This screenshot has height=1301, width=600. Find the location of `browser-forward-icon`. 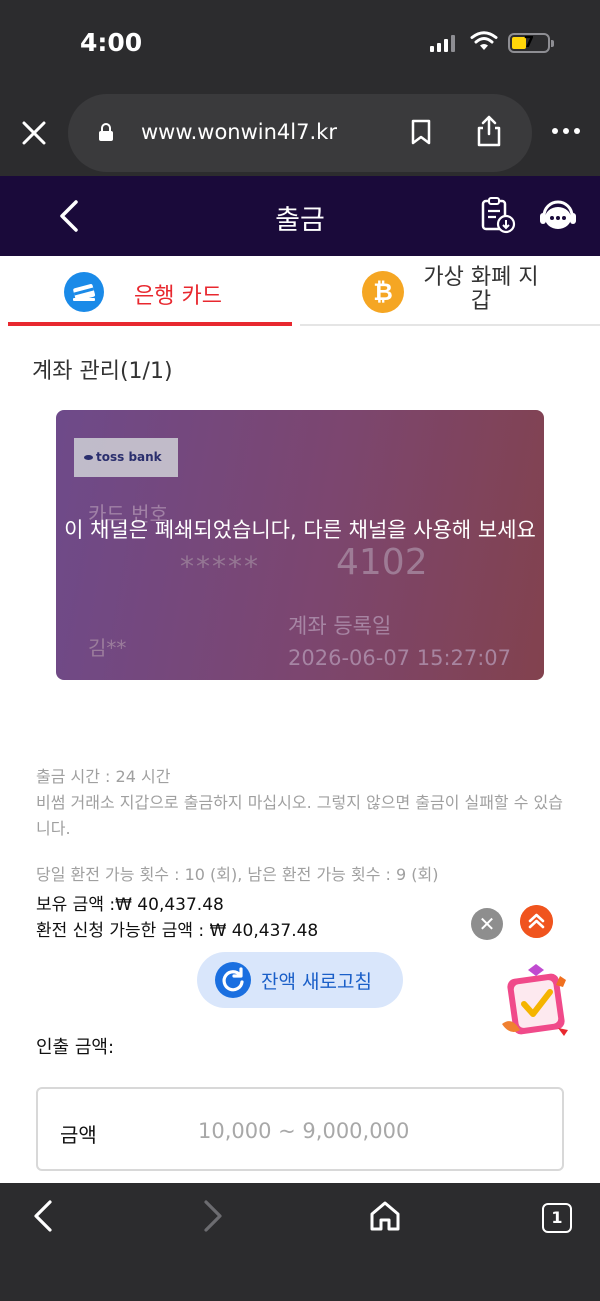

browser-forward-icon is located at coordinates (213, 1216).